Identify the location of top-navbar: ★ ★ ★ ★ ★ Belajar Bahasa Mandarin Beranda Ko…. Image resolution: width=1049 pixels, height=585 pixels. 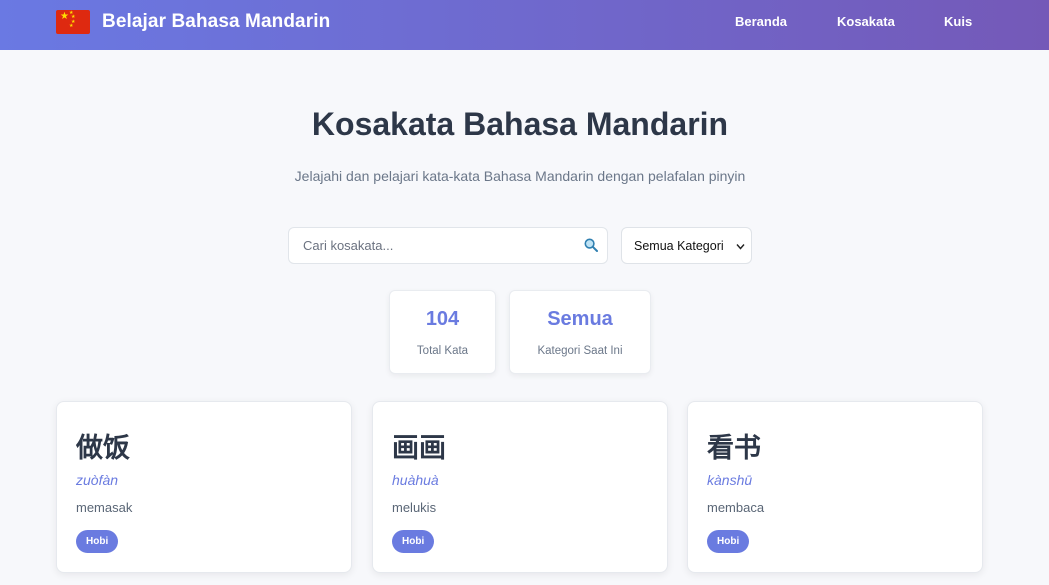
(524, 25).